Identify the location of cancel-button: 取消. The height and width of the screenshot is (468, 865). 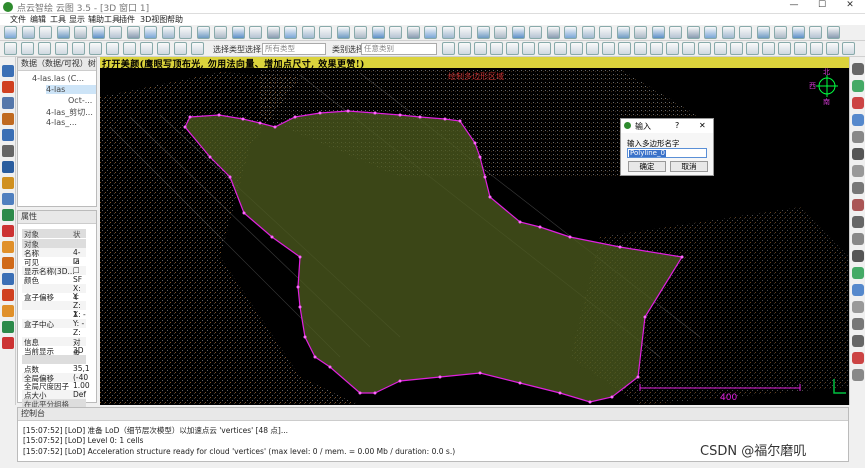
(689, 166).